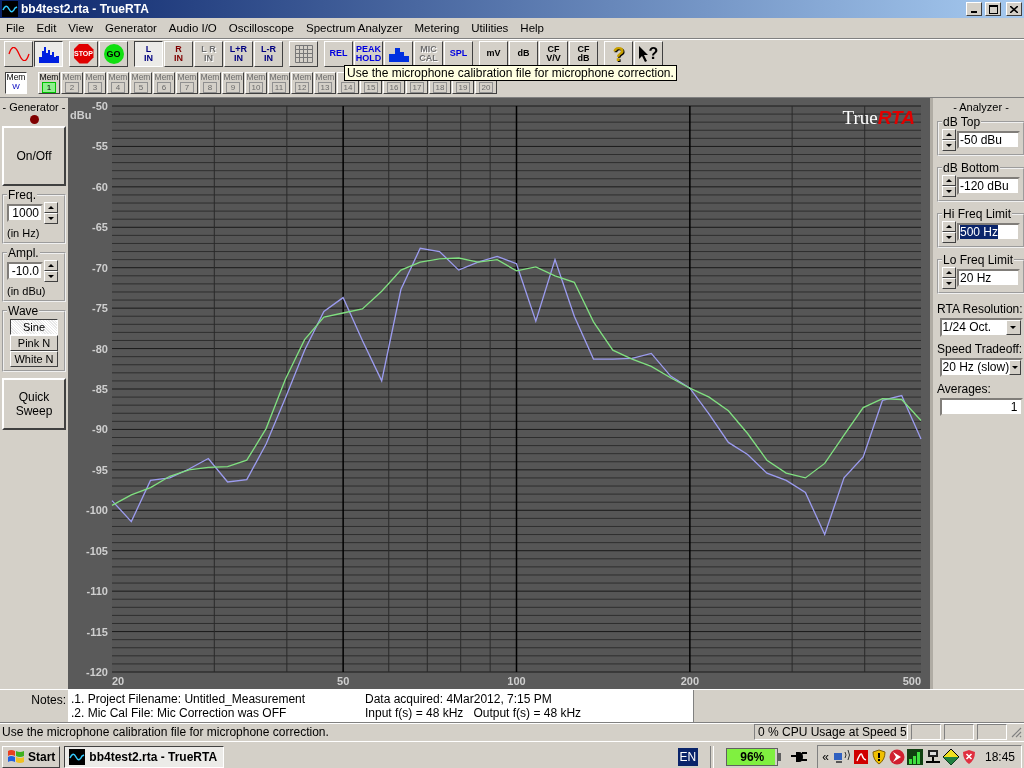  Describe the element at coordinates (25, 271) in the screenshot. I see `number-field: -10.0` at that location.